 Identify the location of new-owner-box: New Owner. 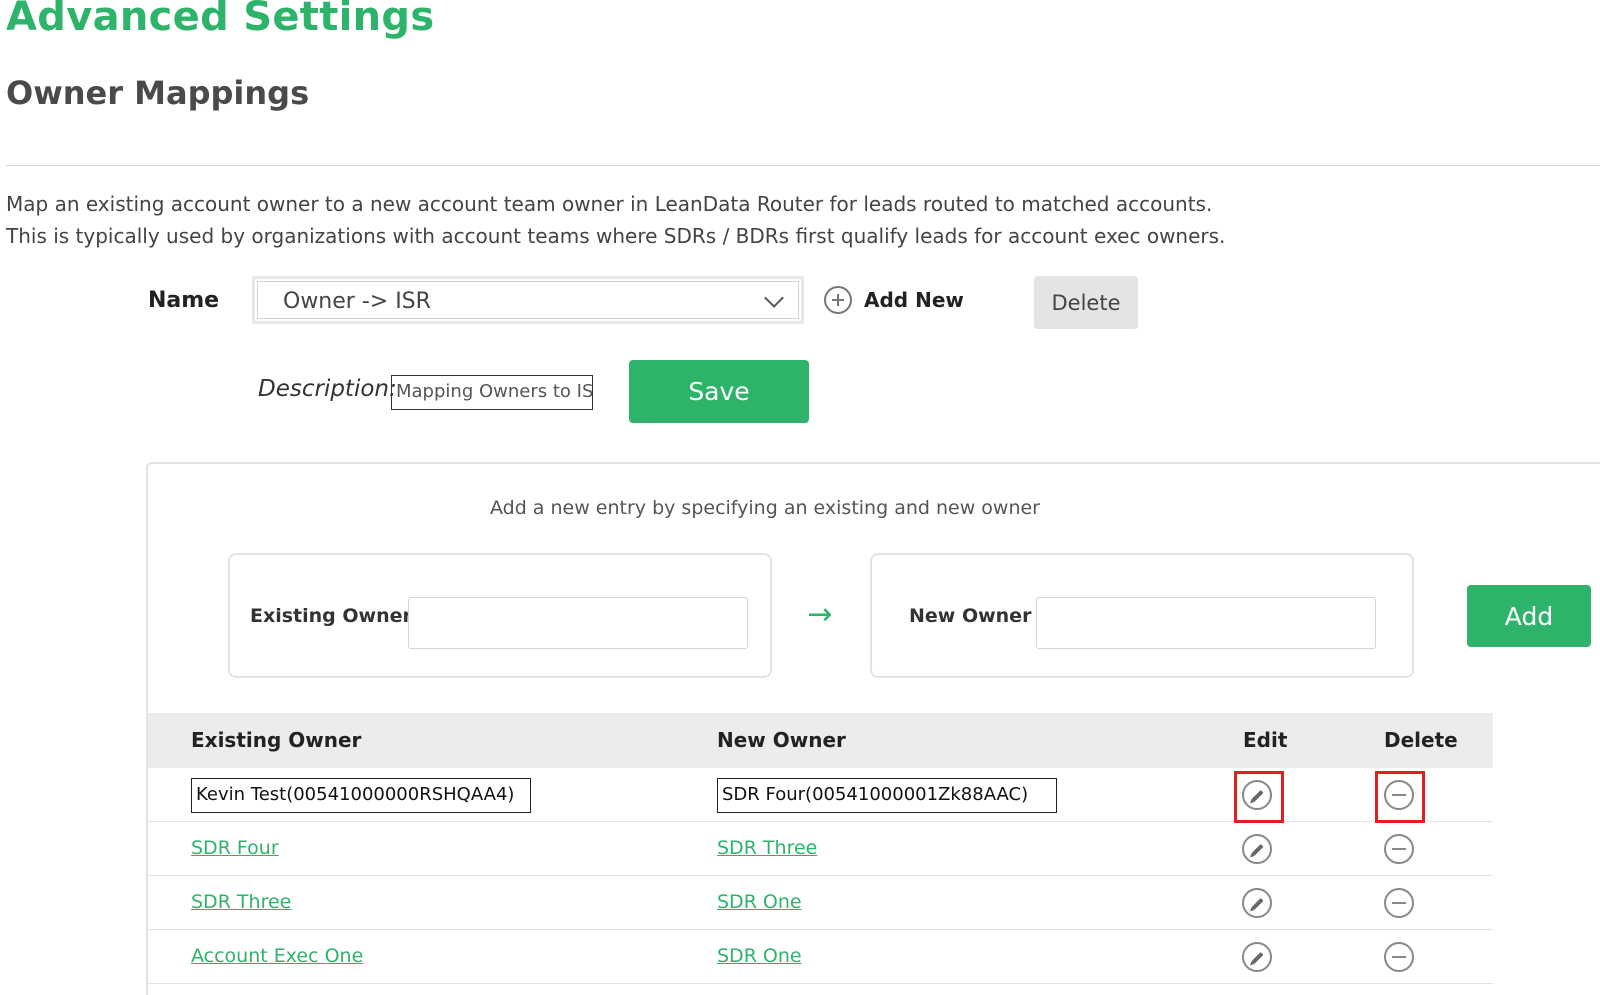
(1142, 615).